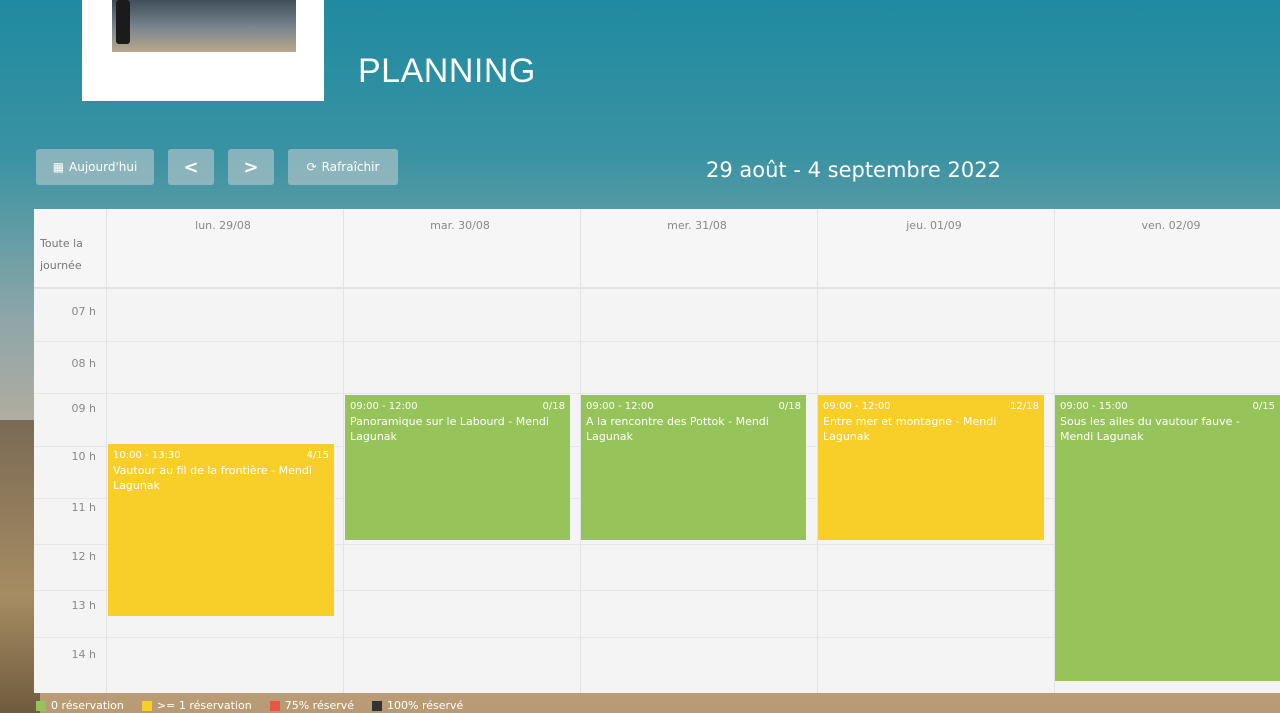 The image size is (1280, 713). Describe the element at coordinates (123, 22) in the screenshot. I see `hiker-silhouette` at that location.